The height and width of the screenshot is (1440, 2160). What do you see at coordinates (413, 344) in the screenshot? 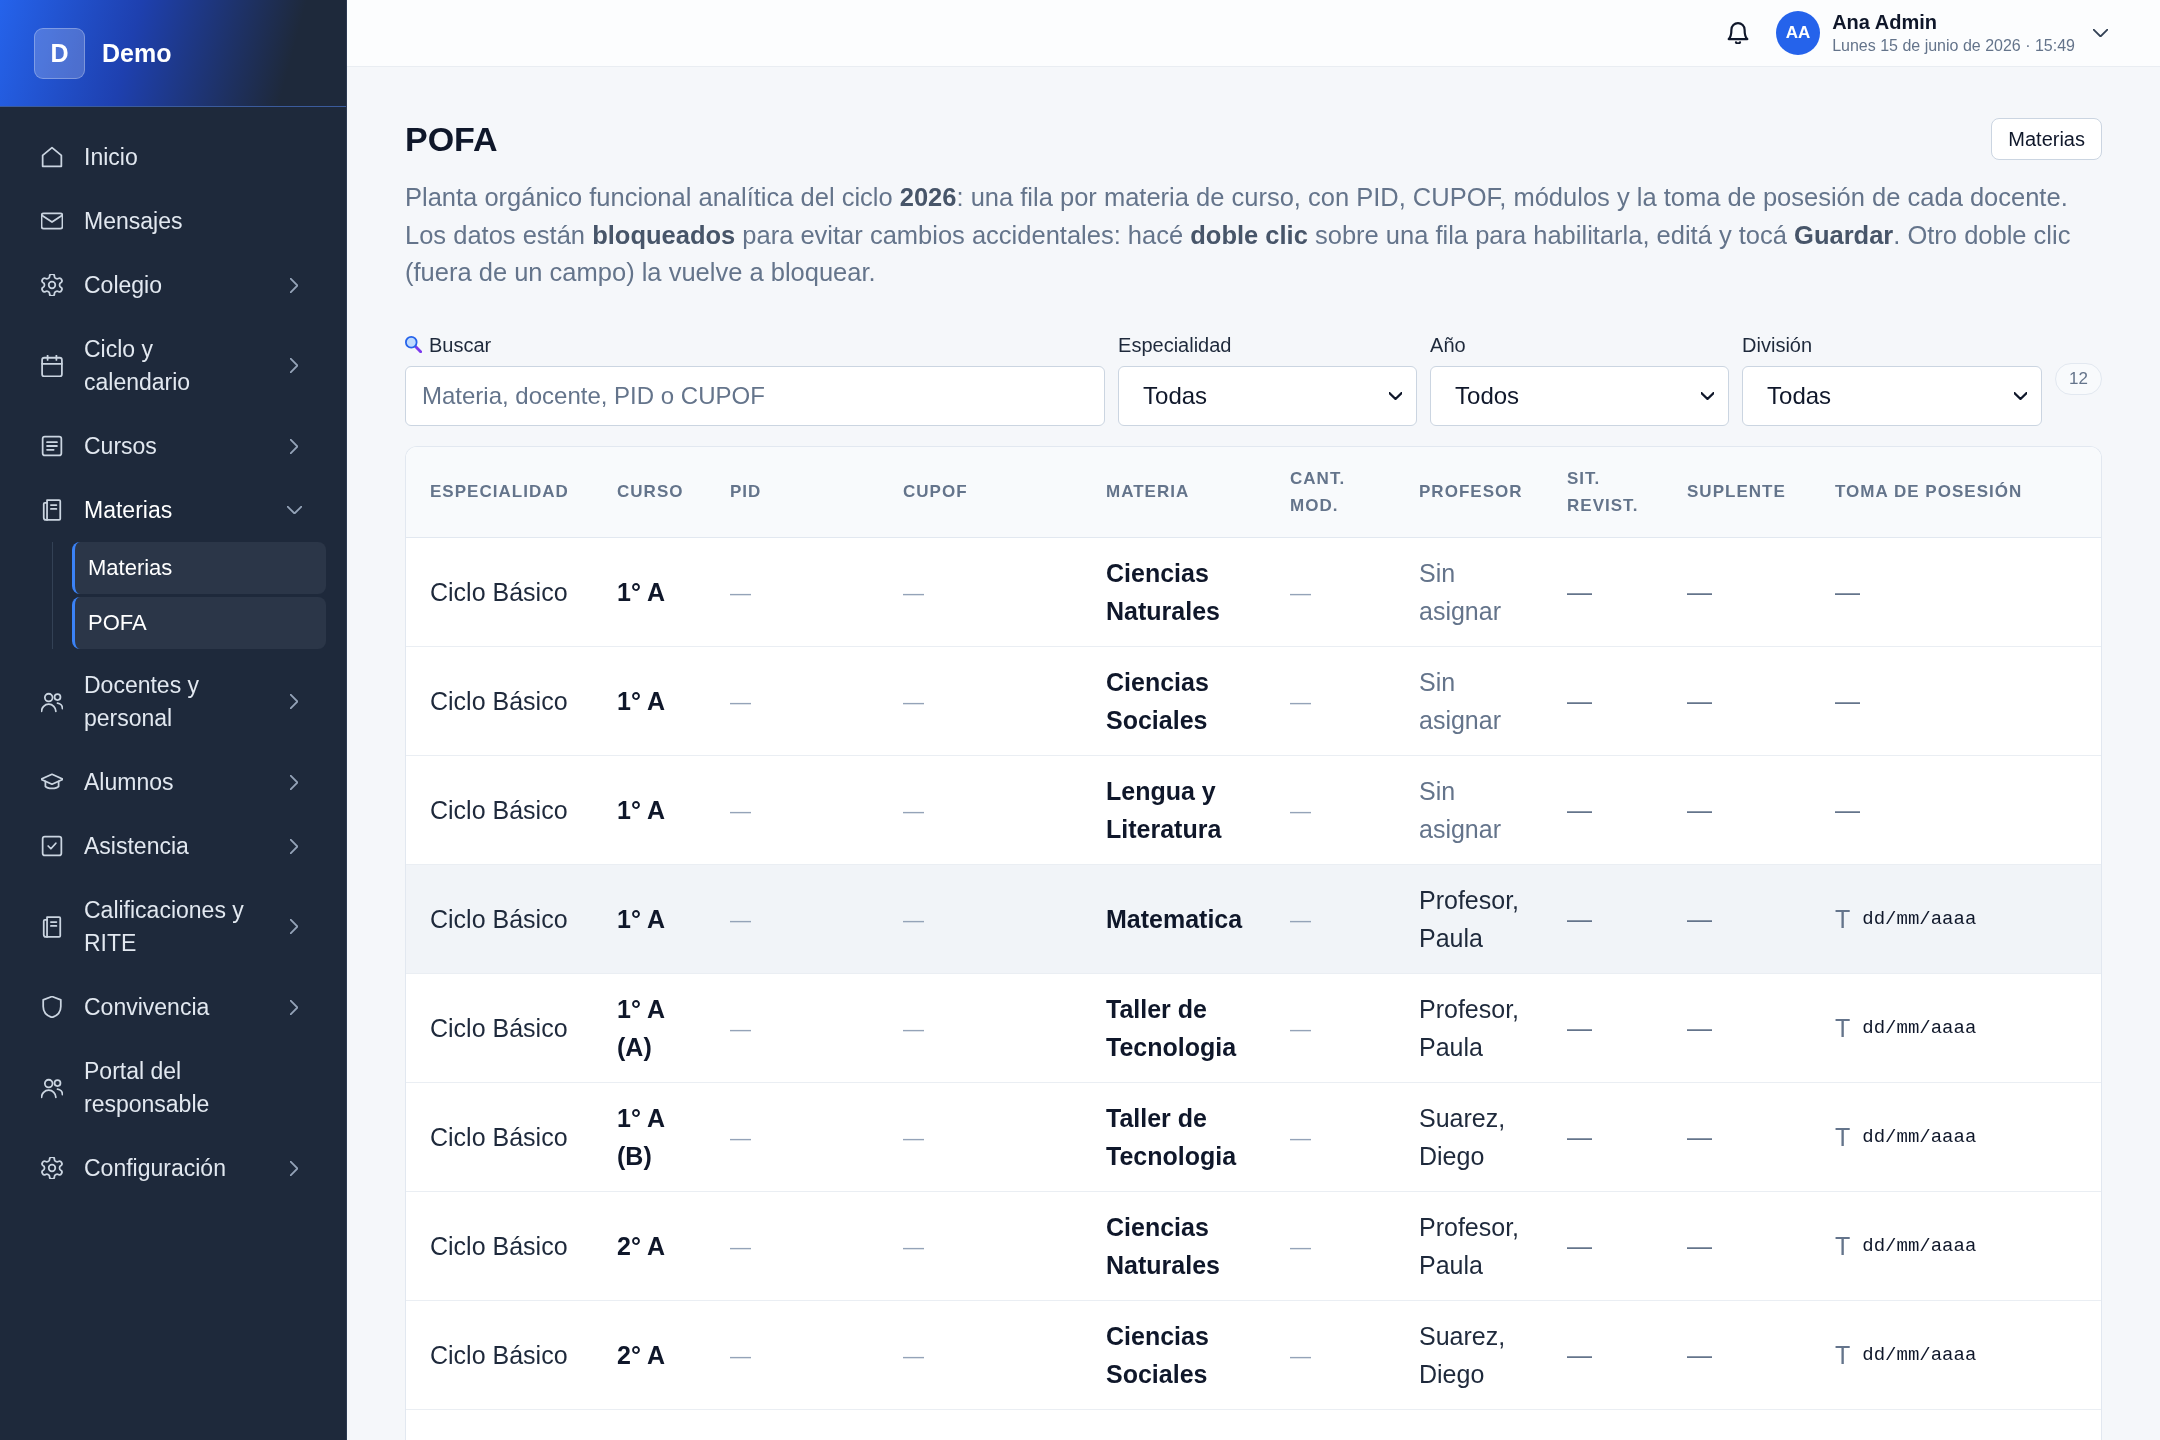
I see `search-icon` at bounding box center [413, 344].